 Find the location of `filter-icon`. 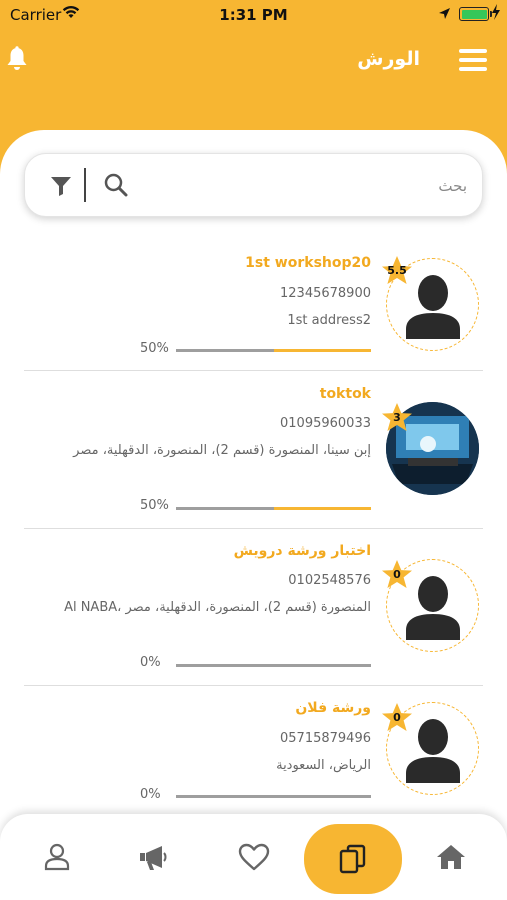

filter-icon is located at coordinates (61, 188).